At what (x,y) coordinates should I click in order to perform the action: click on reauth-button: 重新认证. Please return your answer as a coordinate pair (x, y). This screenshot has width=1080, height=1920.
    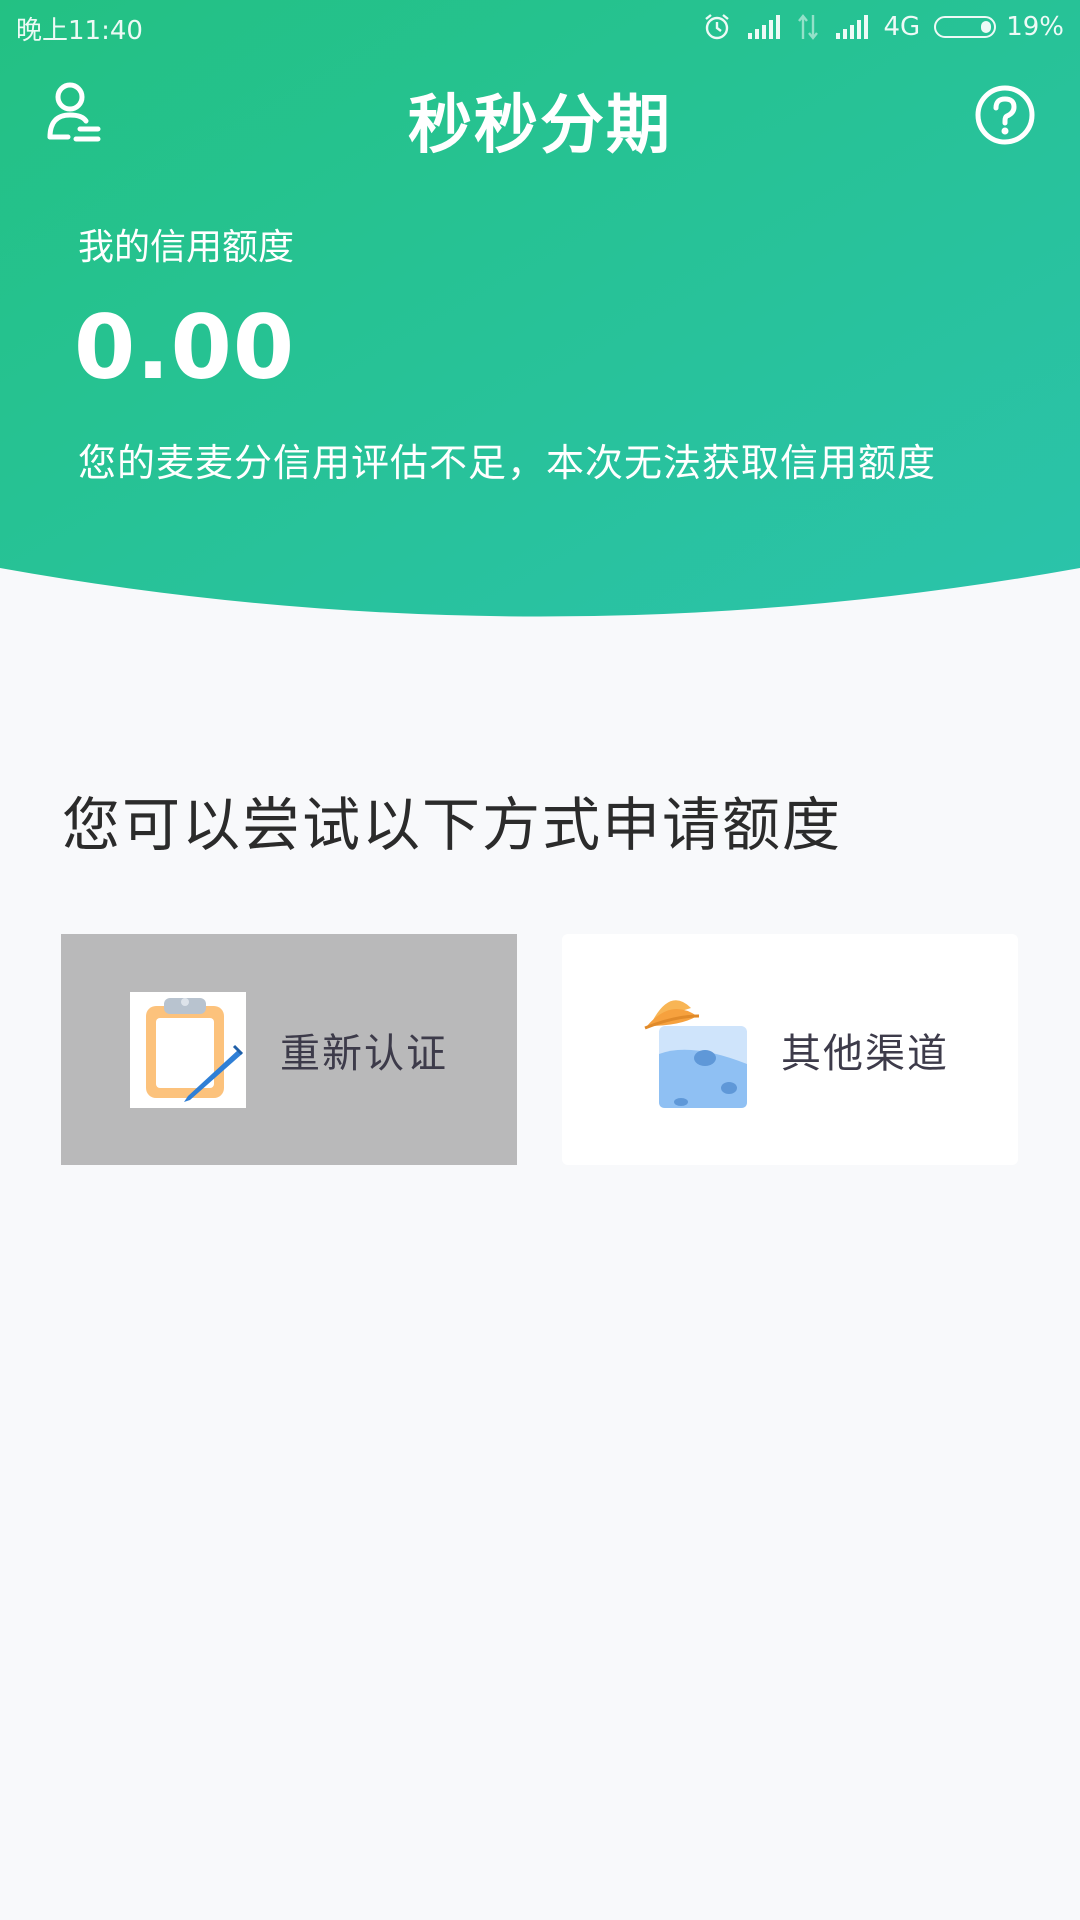
    Looking at the image, I should click on (289, 1049).